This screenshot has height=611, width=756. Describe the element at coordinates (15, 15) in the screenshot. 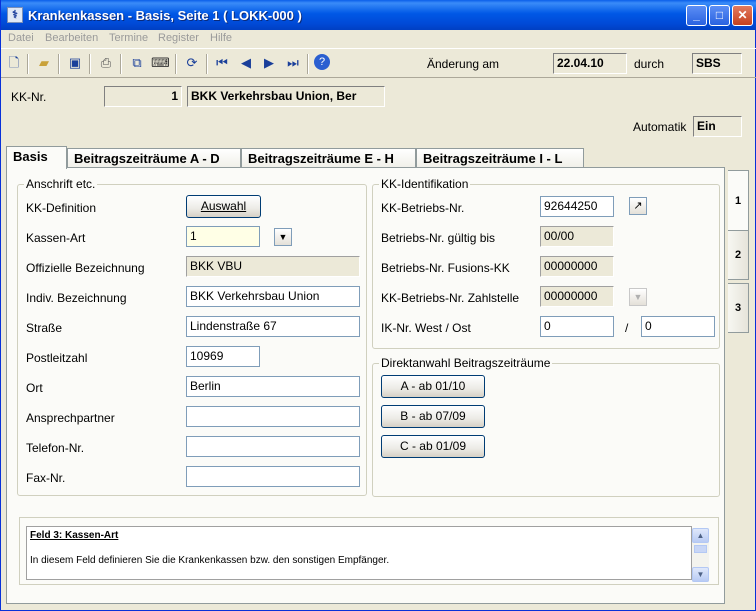

I see `app-icon: ⚕` at that location.